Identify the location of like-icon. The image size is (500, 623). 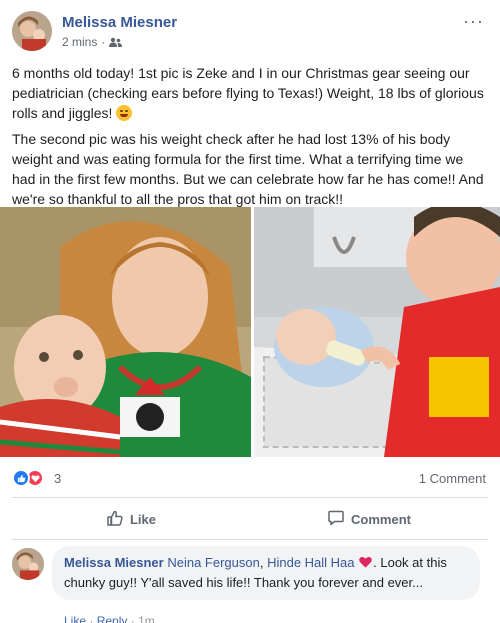
(21, 478).